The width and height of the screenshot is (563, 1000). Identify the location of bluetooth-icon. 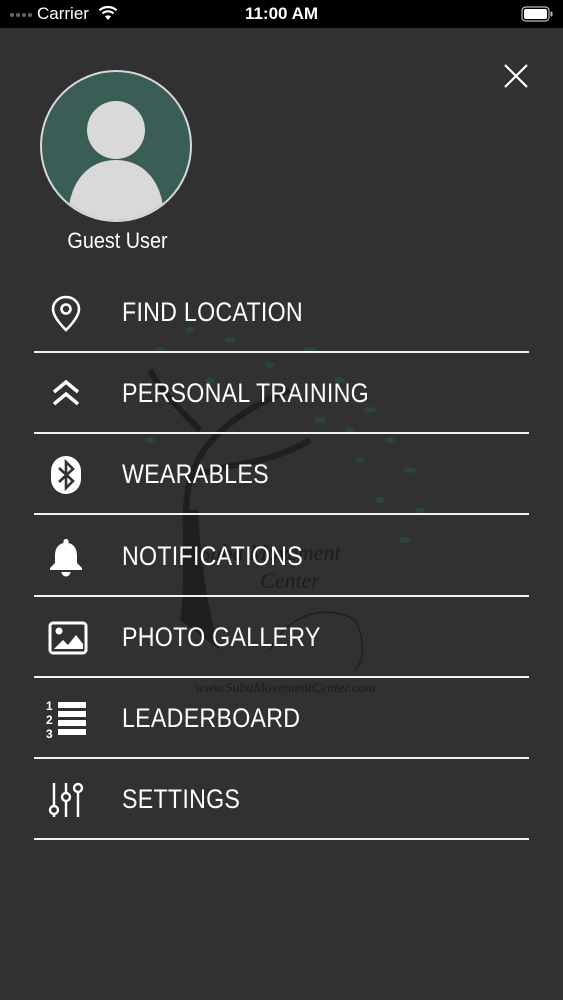
(66, 475).